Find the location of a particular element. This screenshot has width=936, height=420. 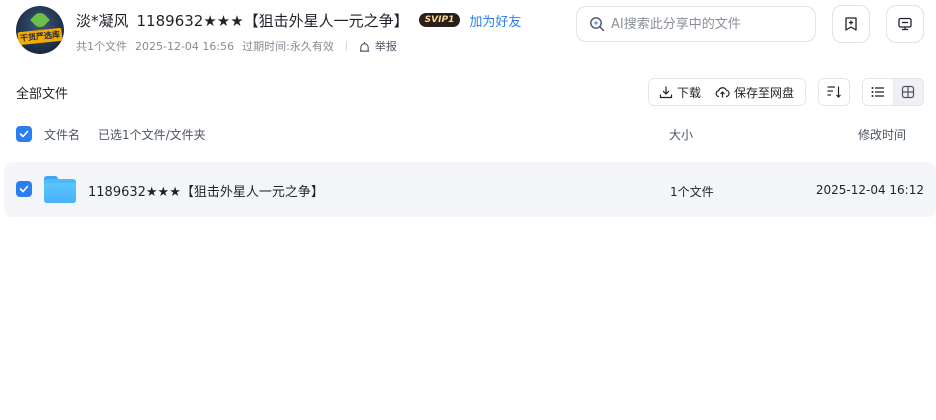

bookmark-button is located at coordinates (851, 24).